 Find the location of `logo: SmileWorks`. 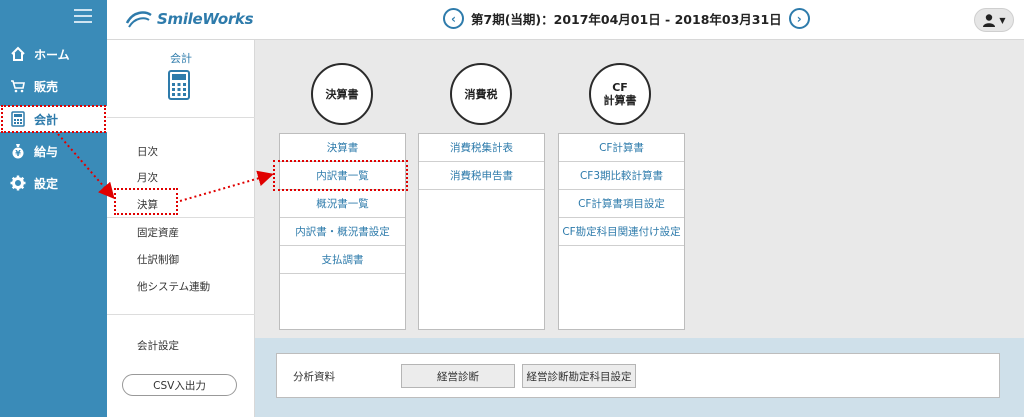

logo: SmileWorks is located at coordinates (189, 19).